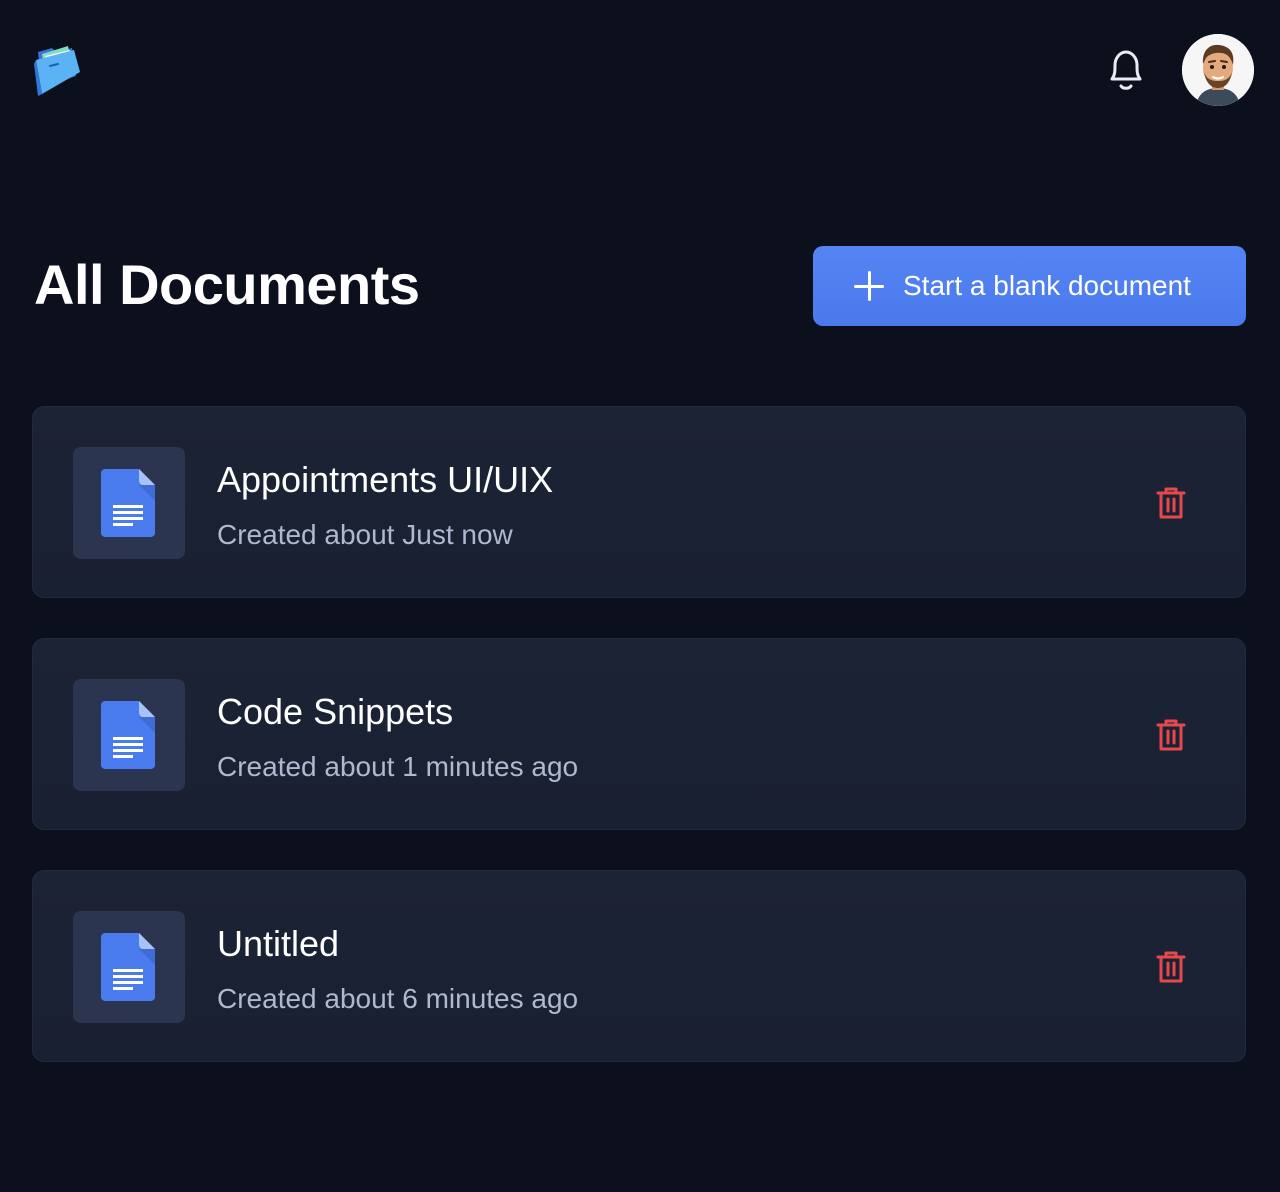 This screenshot has height=1192, width=1280. What do you see at coordinates (398, 766) in the screenshot?
I see `document-created: Created about 1 minutes ago` at bounding box center [398, 766].